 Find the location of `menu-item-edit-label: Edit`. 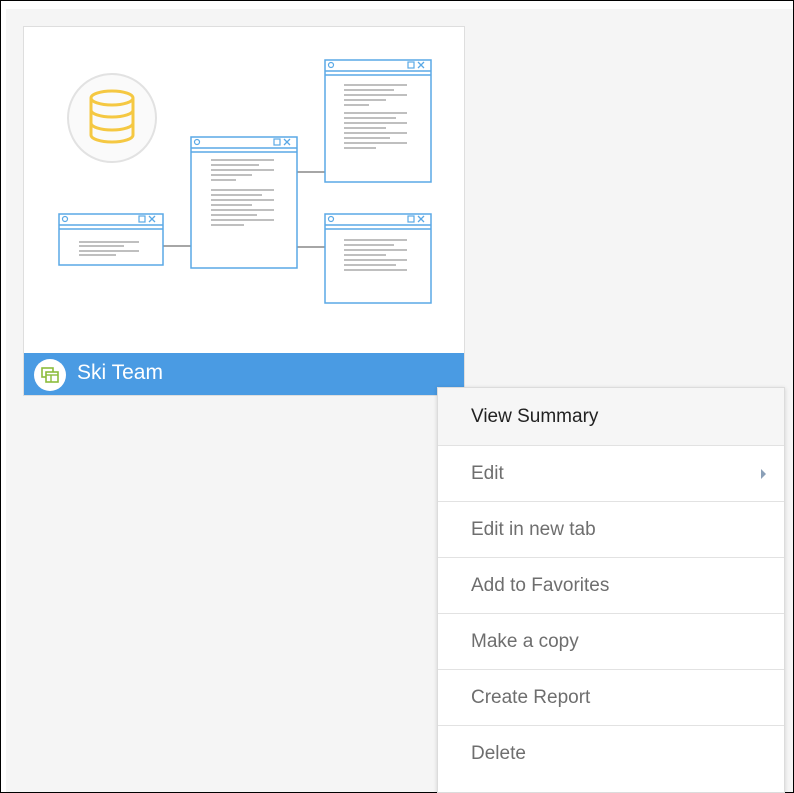

menu-item-edit-label: Edit is located at coordinates (487, 473).